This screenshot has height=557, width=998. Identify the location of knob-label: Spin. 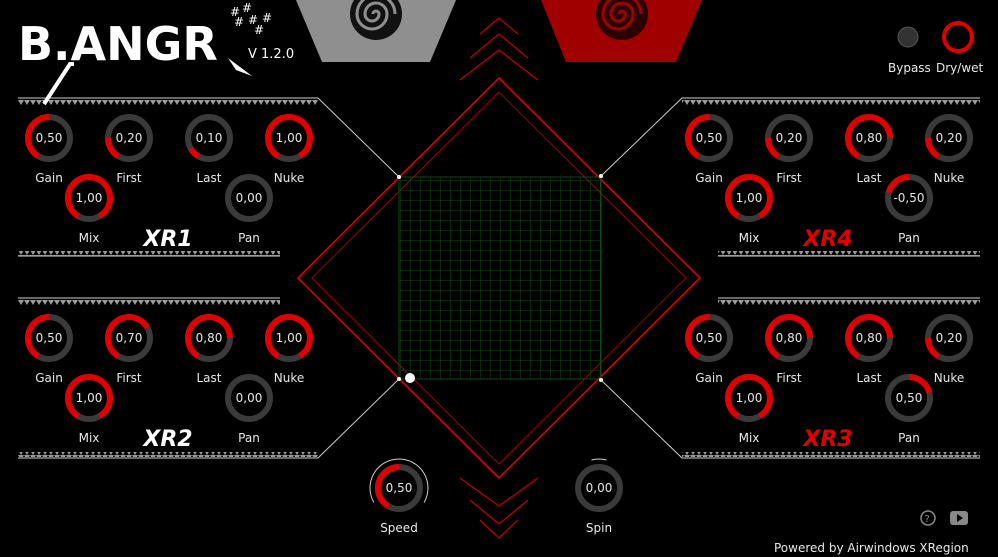
(599, 528).